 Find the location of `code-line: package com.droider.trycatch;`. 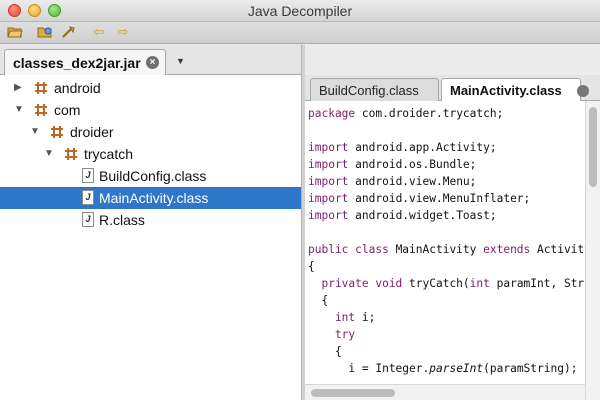

code-line: package com.droider.trycatch; is located at coordinates (406, 113).